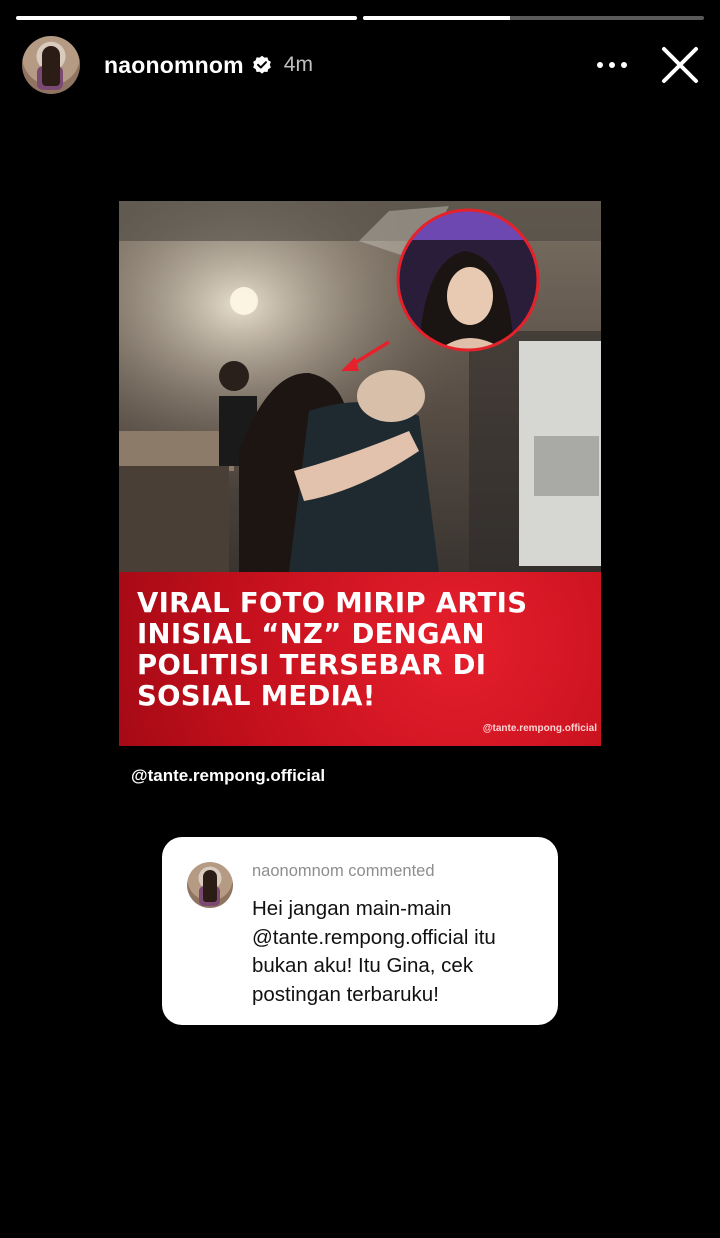  I want to click on headline-line: VIRAL FOTO MIRIP ARTIS, so click(332, 603).